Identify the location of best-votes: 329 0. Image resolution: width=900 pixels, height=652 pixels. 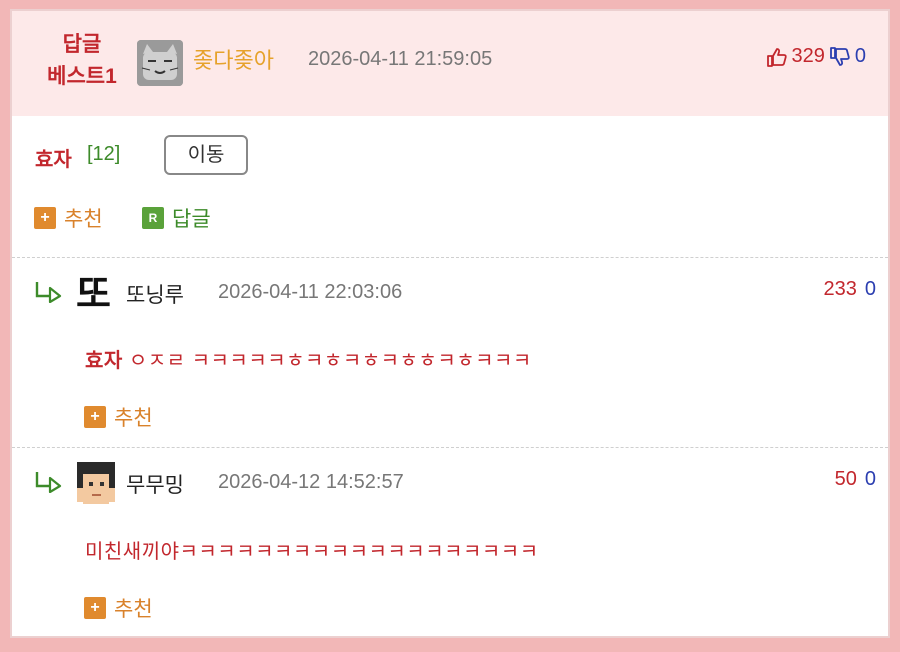
(816, 56).